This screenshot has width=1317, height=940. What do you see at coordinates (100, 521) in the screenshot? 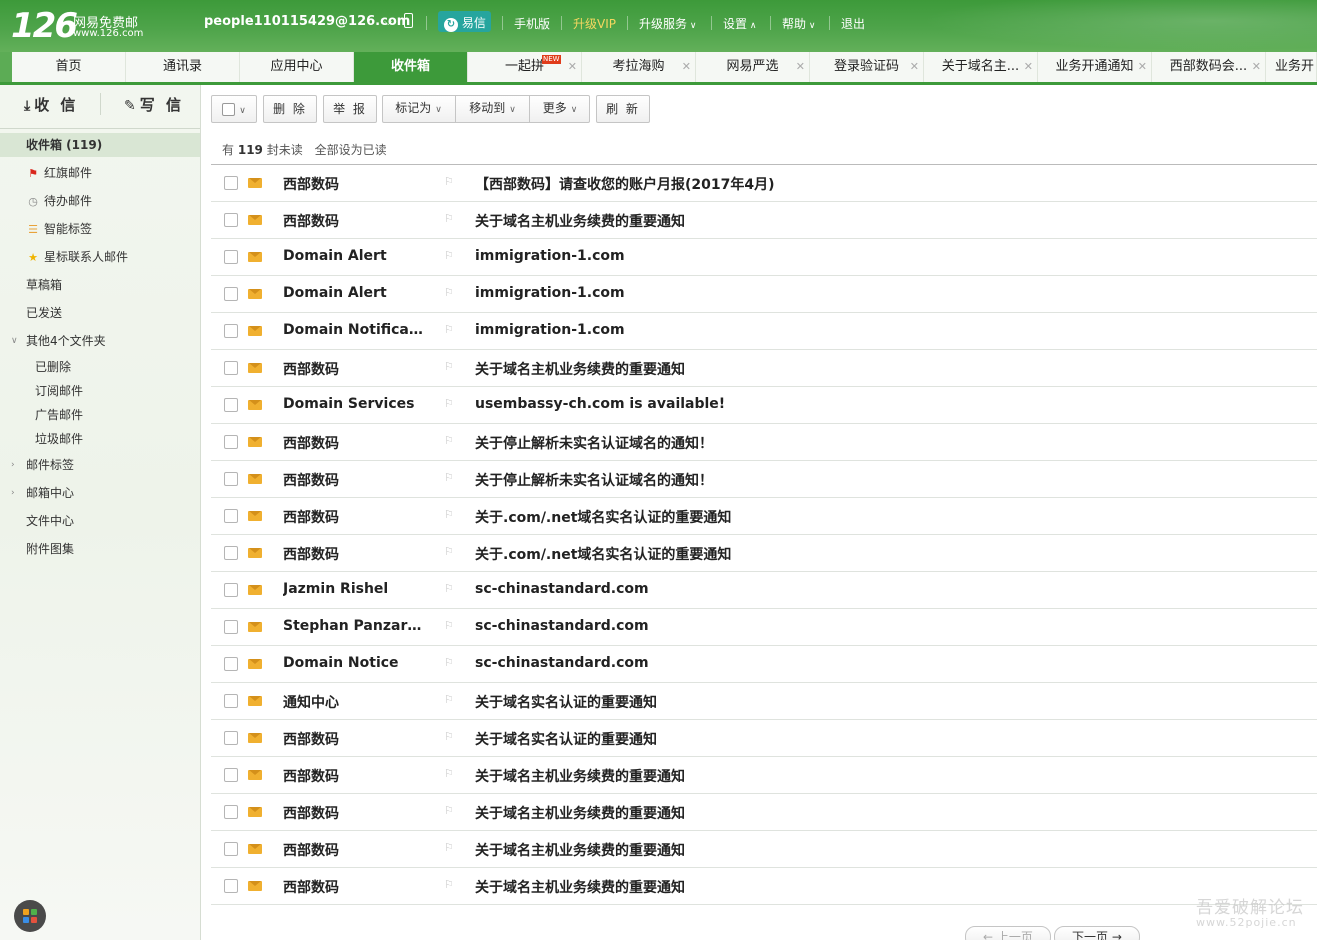
I see `sidebar-item-file-center: 文件中心` at bounding box center [100, 521].